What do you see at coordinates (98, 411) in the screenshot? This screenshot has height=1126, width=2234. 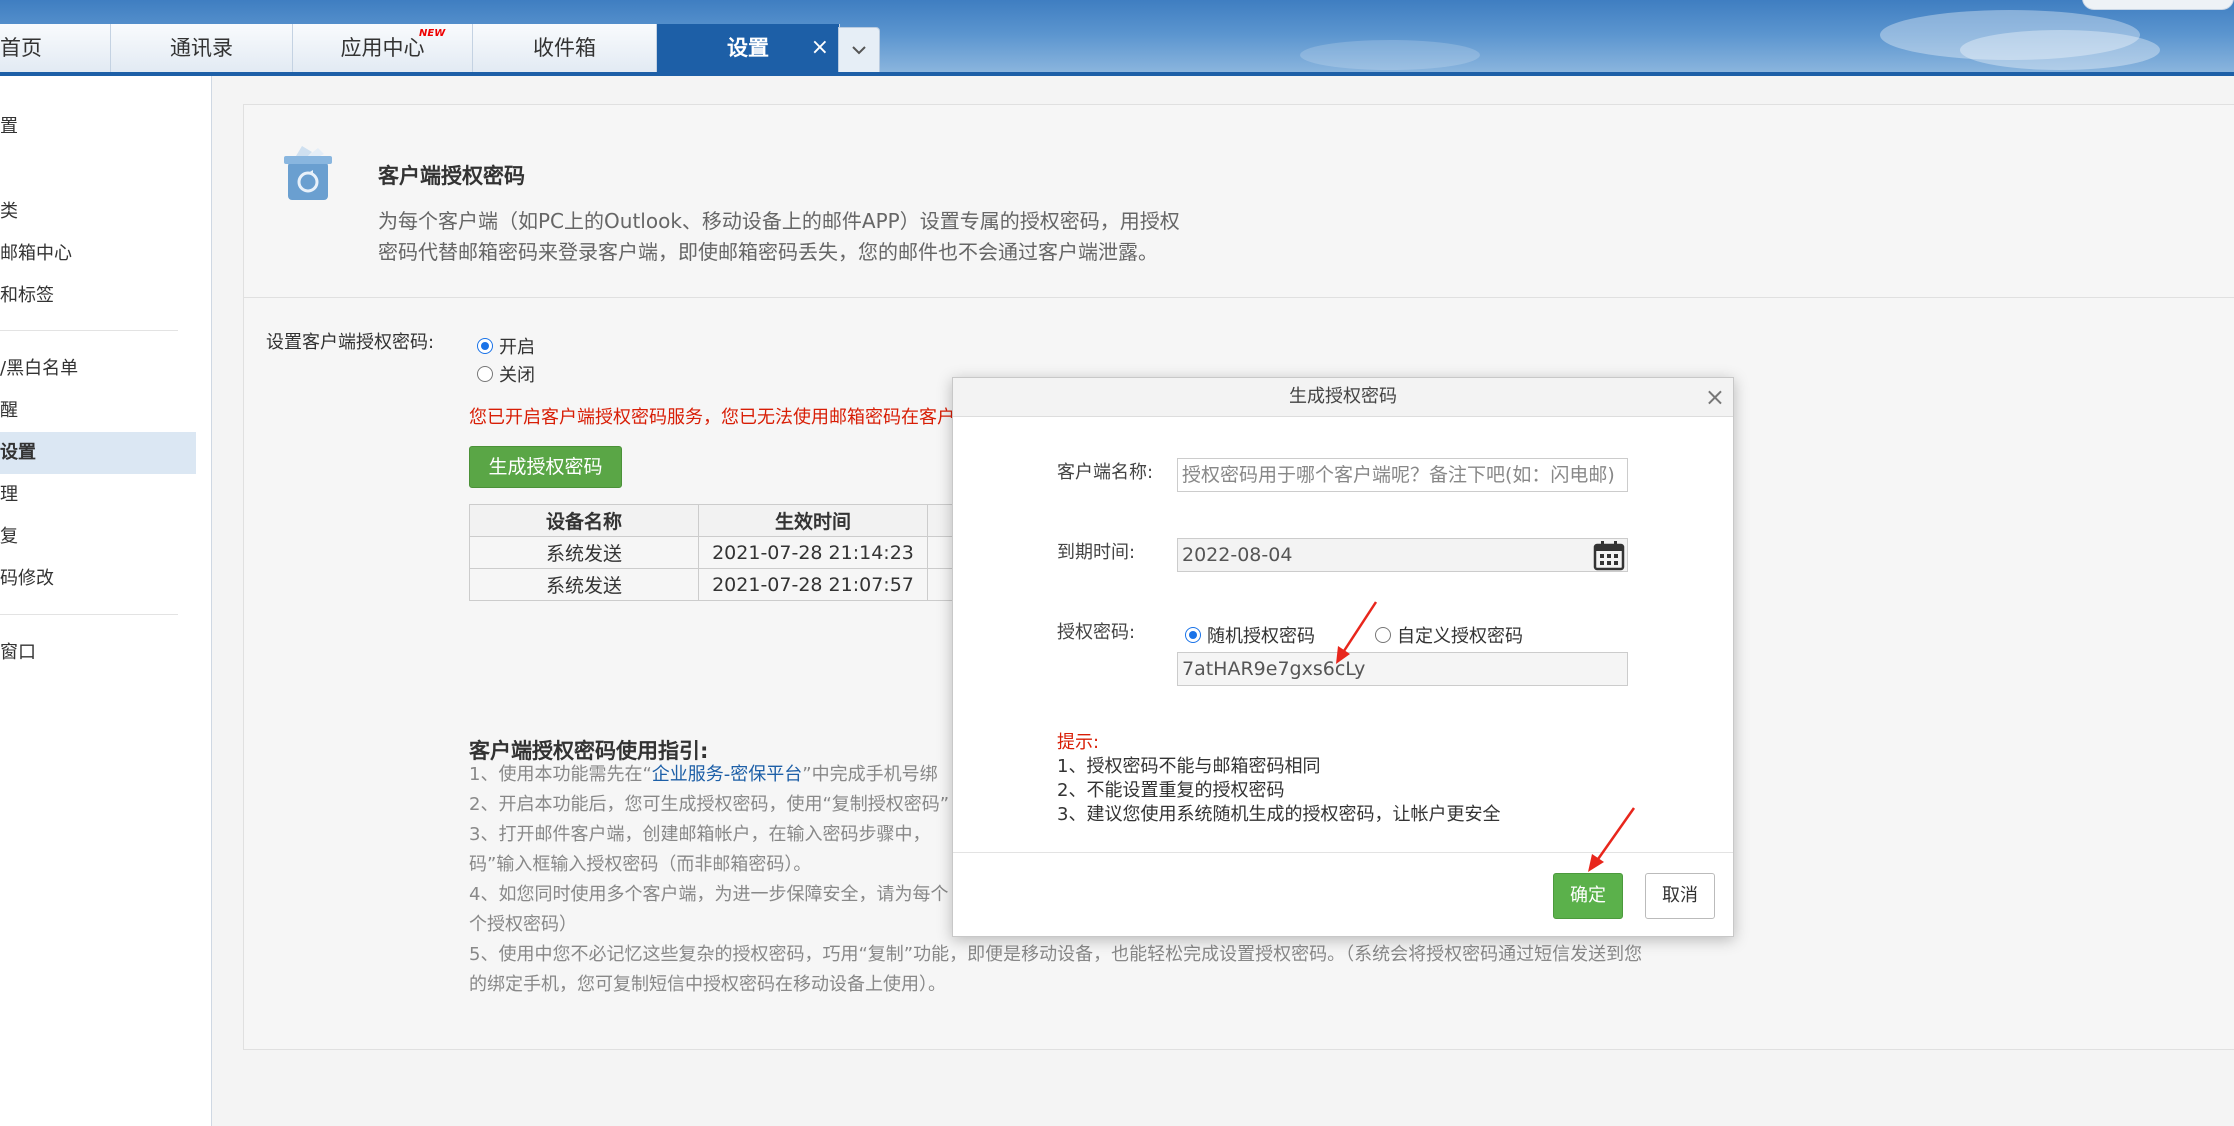 I see `sidebar-item: 醒` at bounding box center [98, 411].